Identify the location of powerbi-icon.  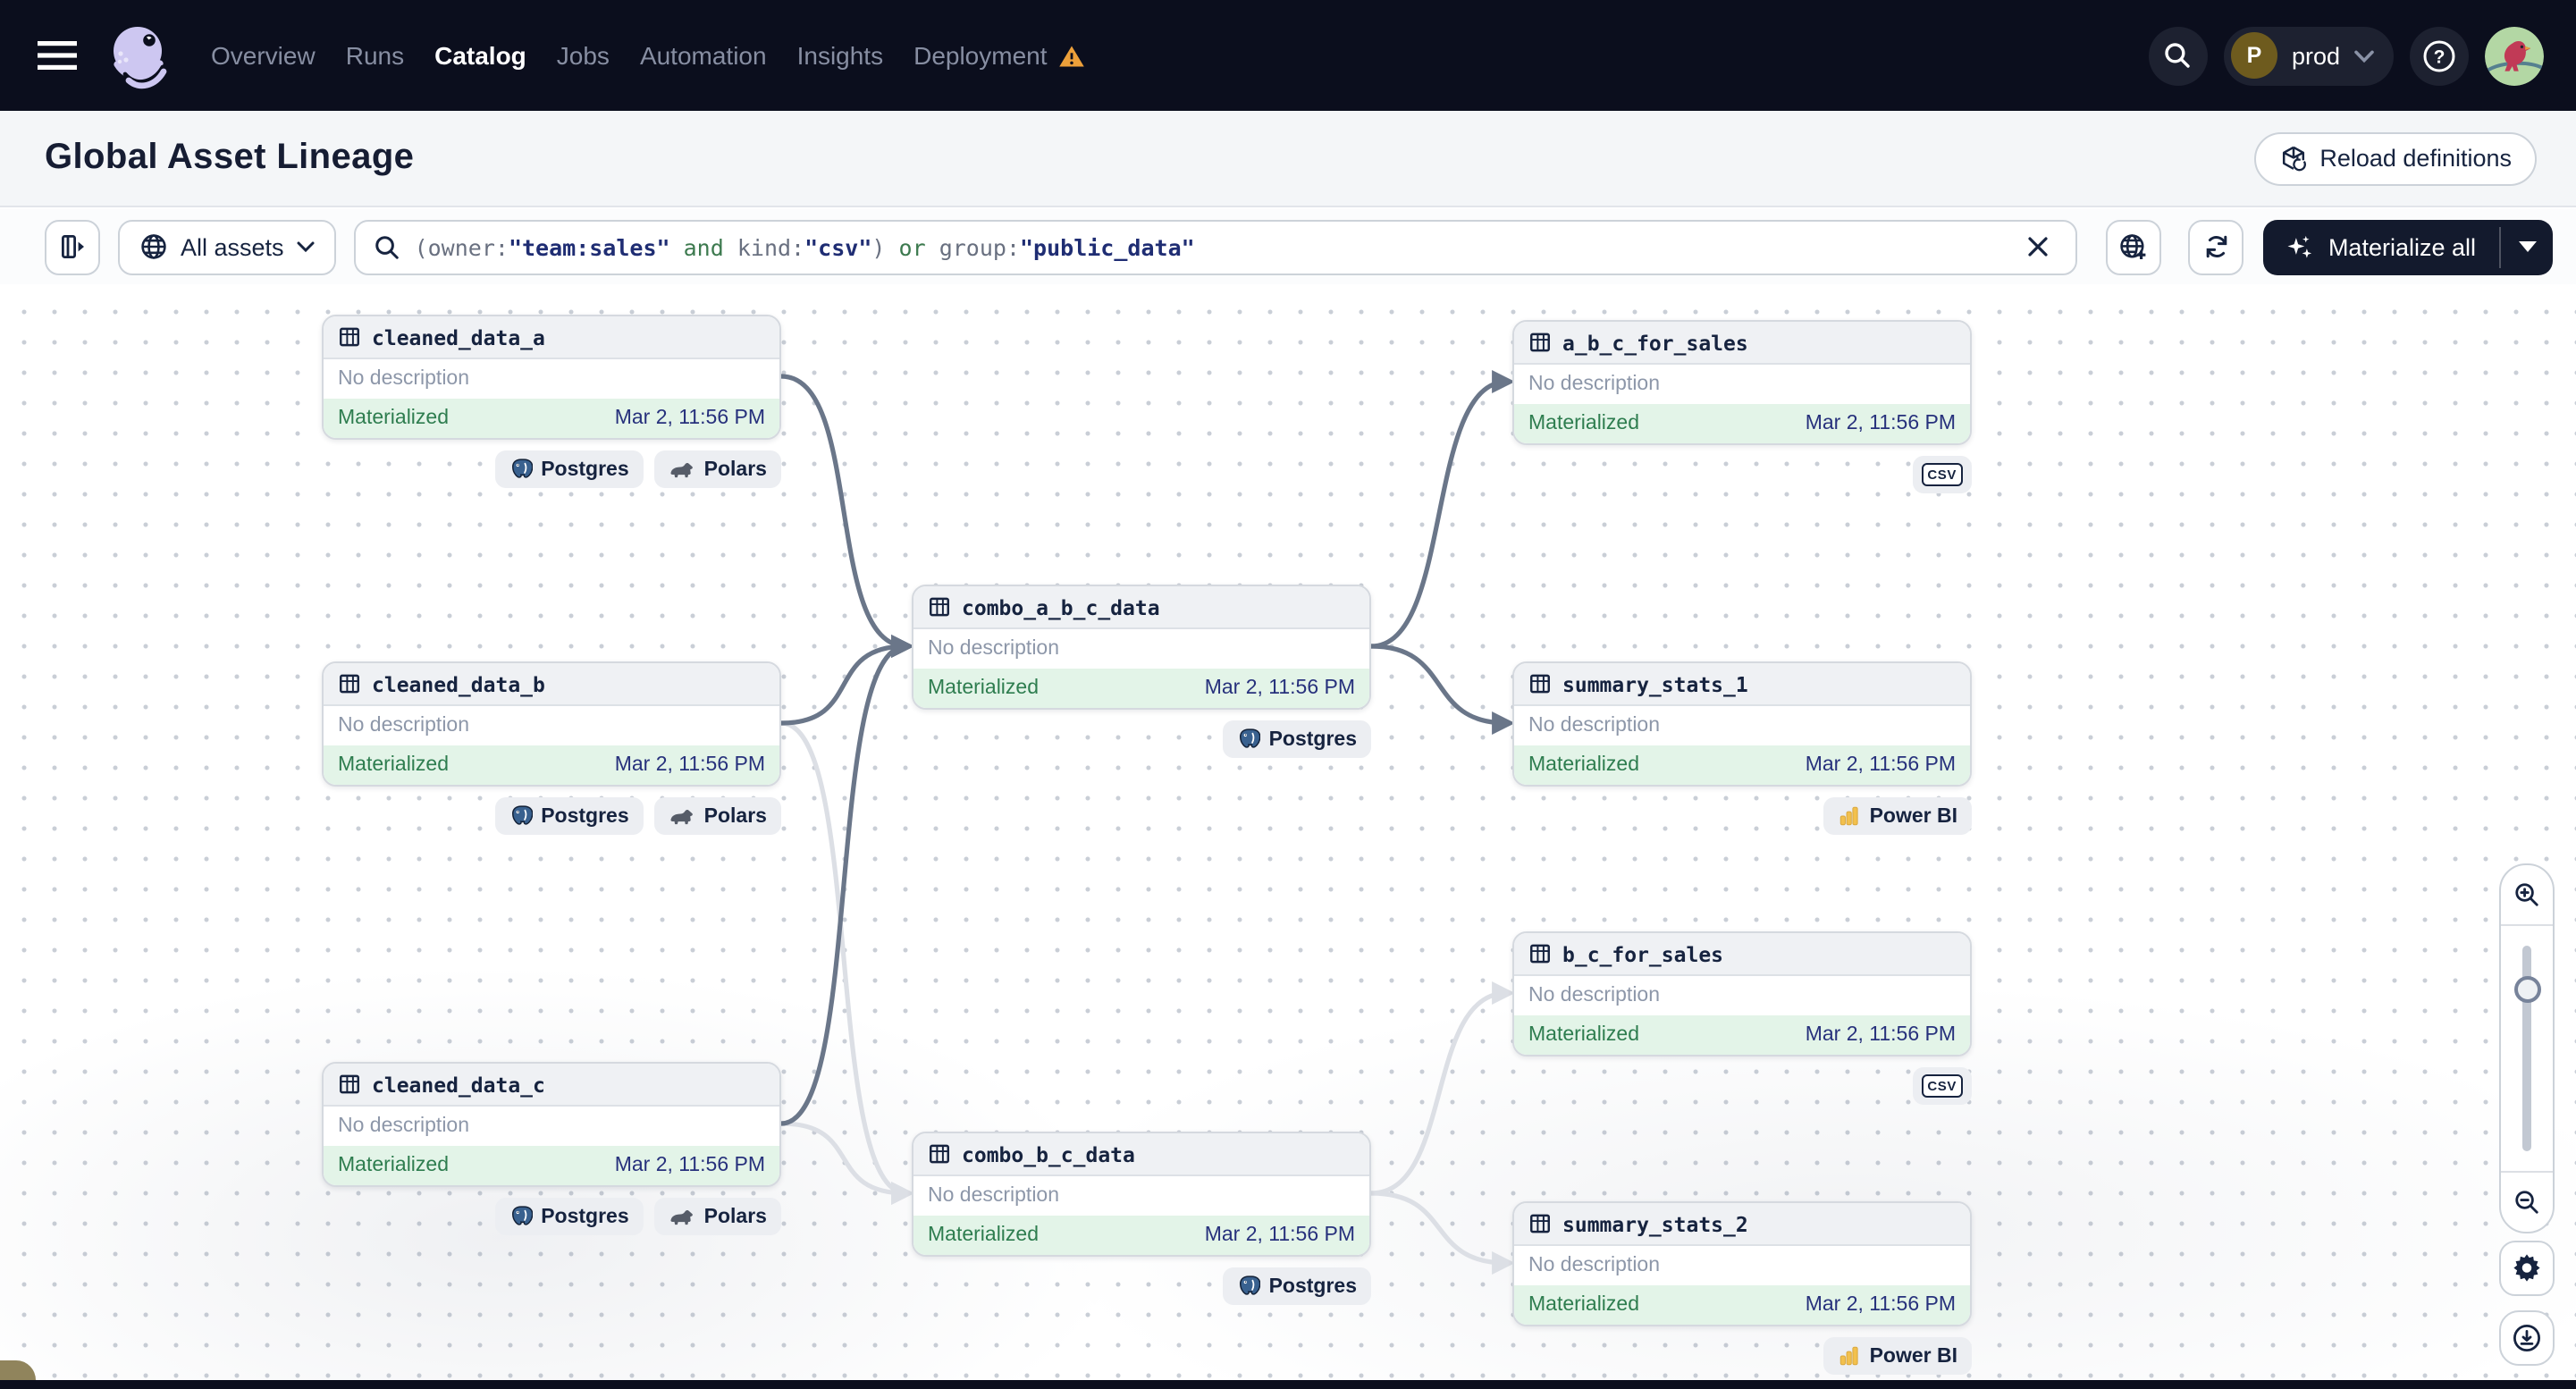
(1849, 816).